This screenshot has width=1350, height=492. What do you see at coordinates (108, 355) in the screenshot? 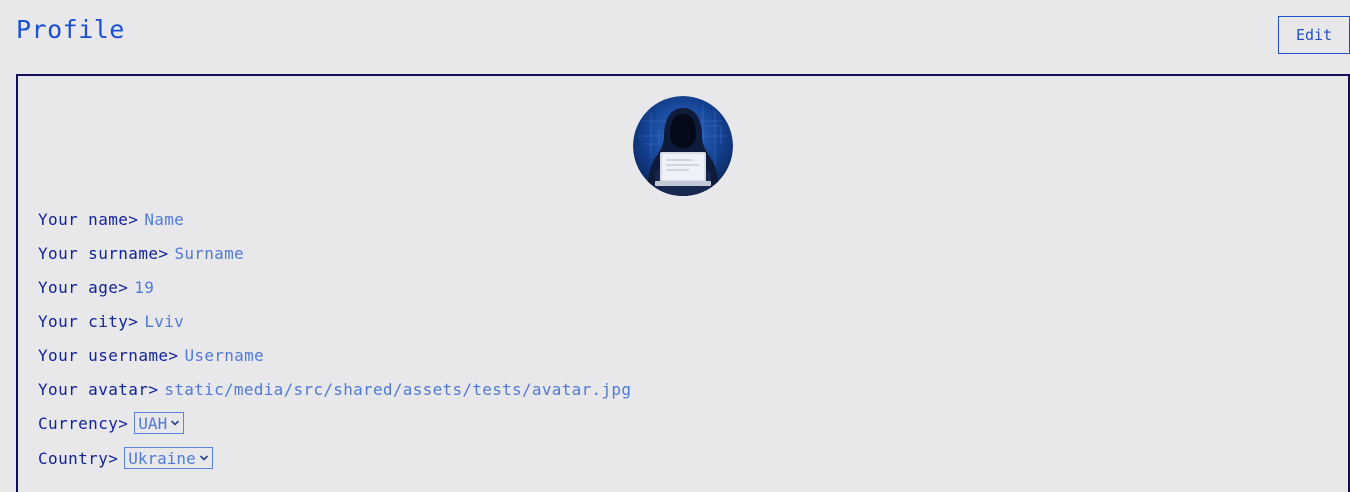
I see `username-label: Your username>` at bounding box center [108, 355].